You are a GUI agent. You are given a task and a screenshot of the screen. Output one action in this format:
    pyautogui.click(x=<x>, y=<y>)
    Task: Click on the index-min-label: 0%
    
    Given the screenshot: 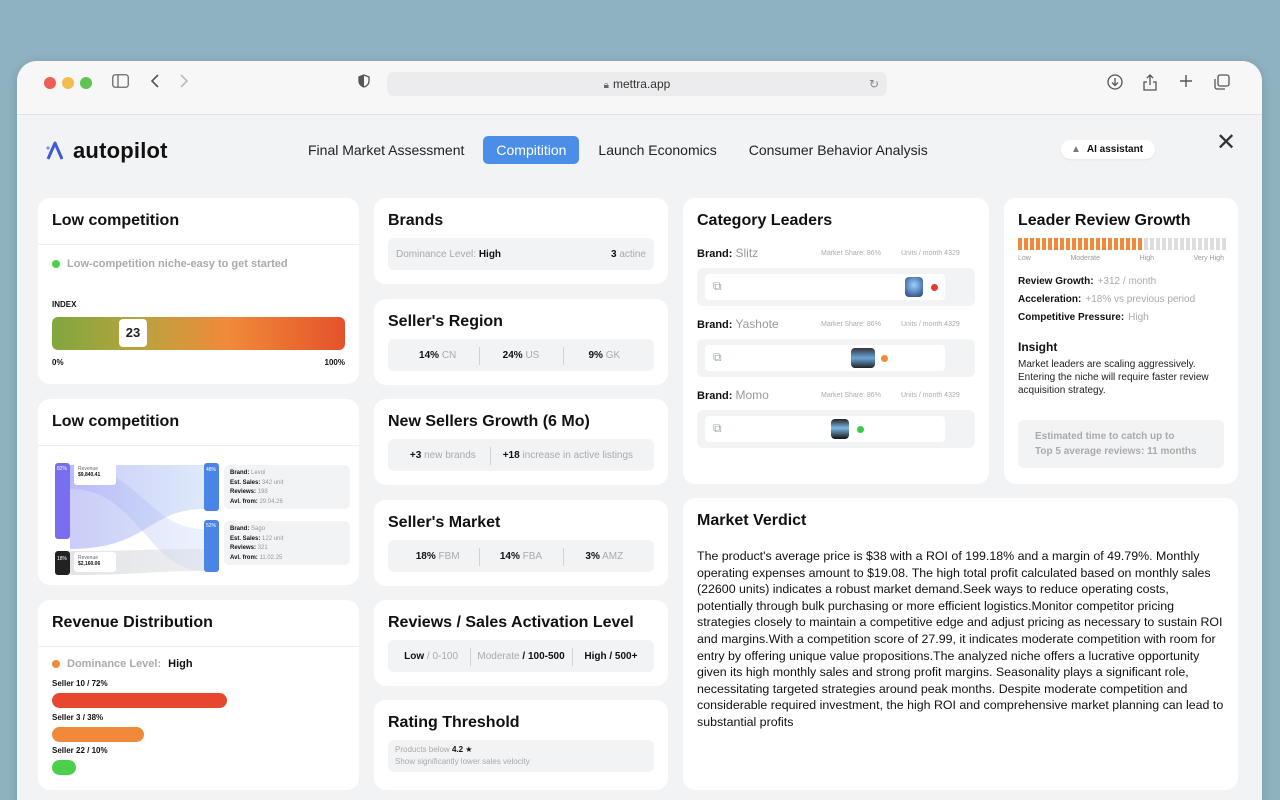 What is the action you would take?
    pyautogui.click(x=58, y=362)
    